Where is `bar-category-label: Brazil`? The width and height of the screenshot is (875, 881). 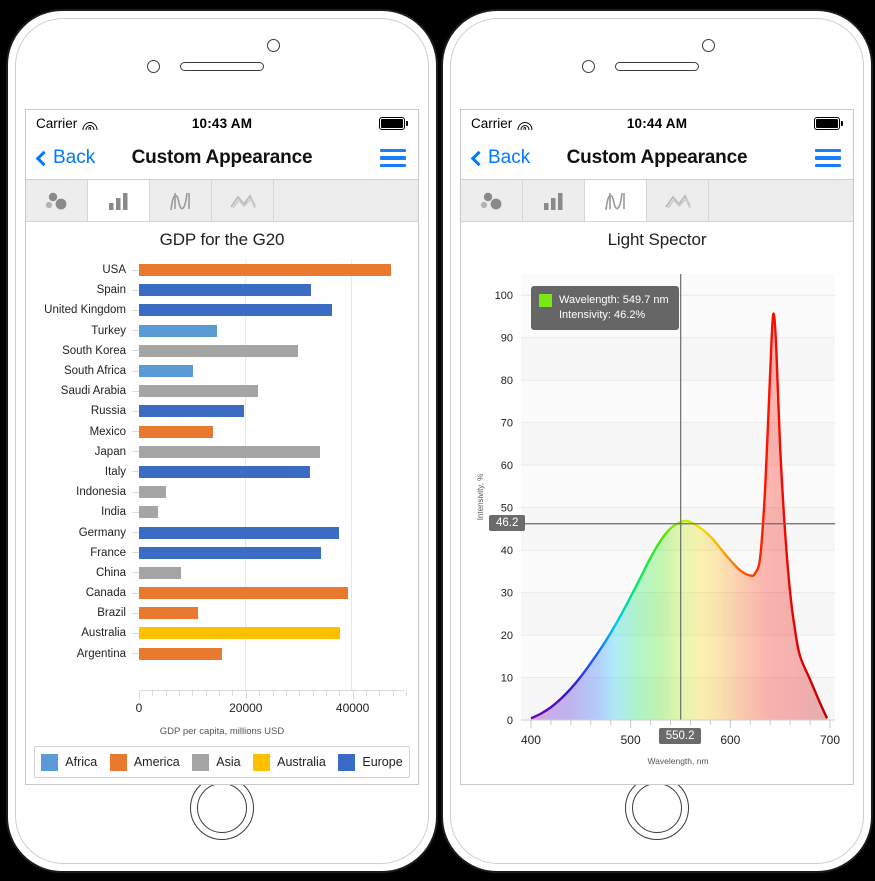
bar-category-label: Brazil is located at coordinates (111, 613).